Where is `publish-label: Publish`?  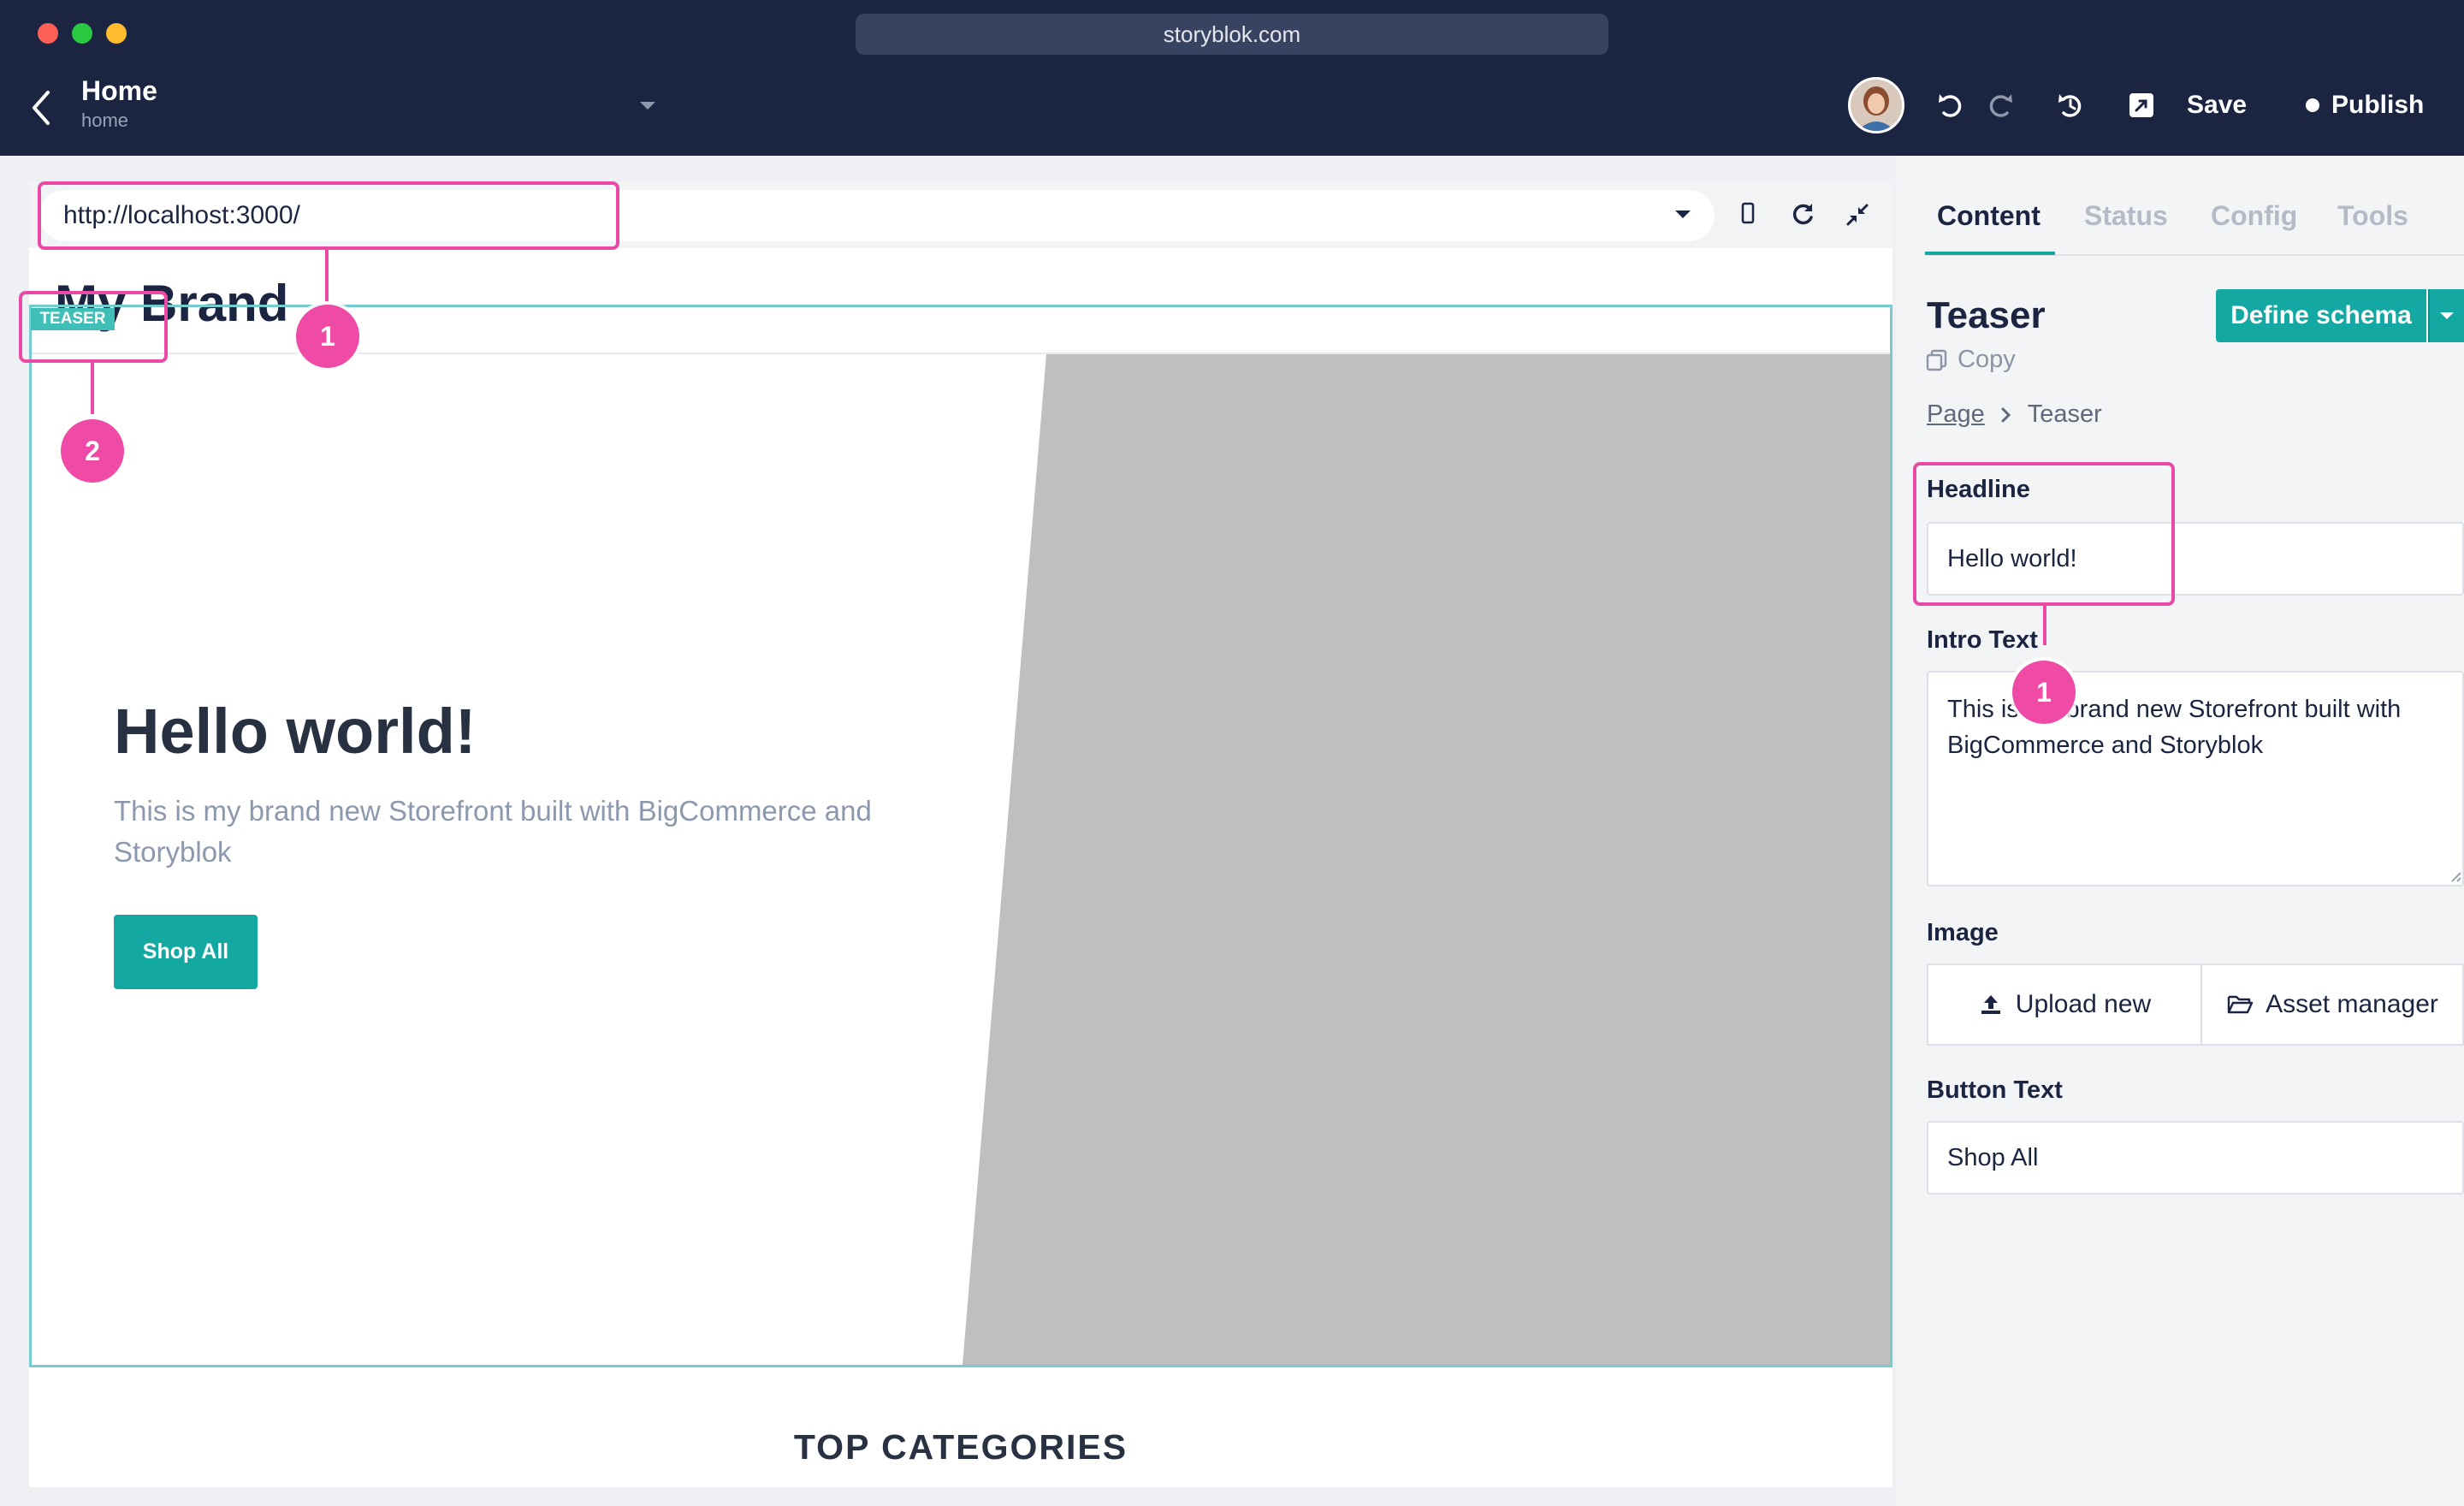
publish-label: Publish is located at coordinates (2378, 105).